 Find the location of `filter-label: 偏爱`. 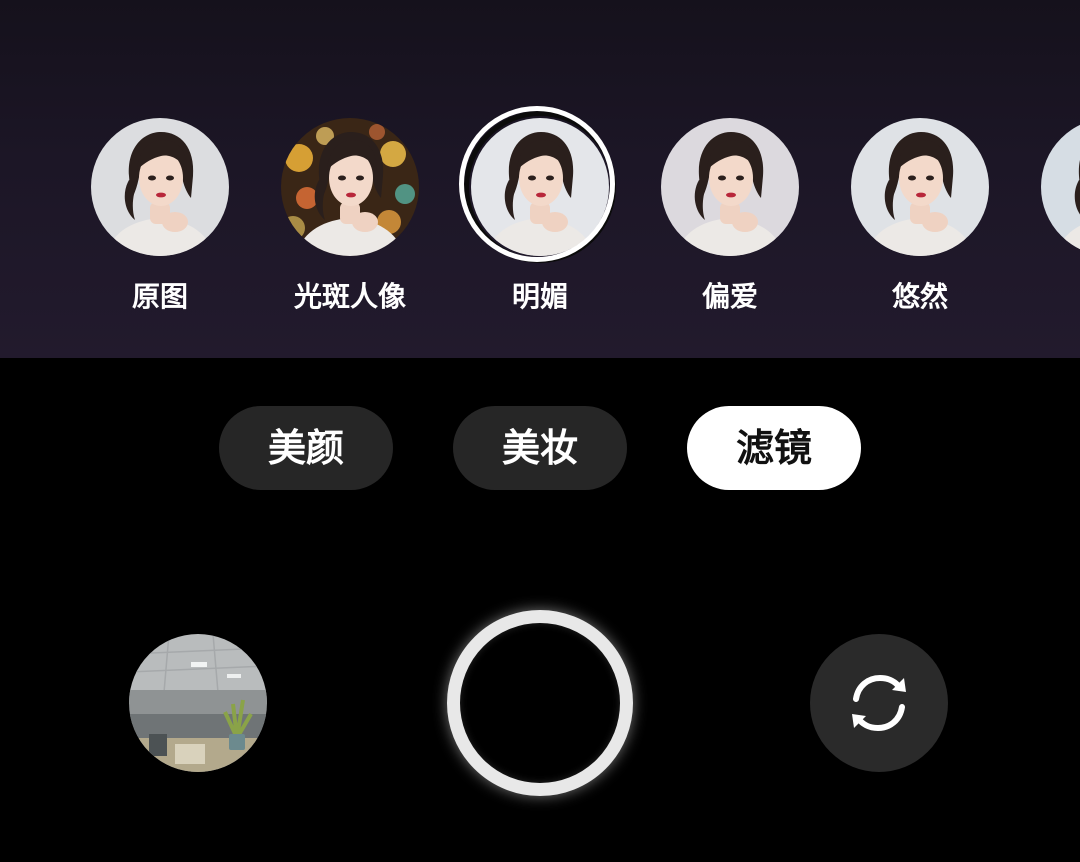

filter-label: 偏爱 is located at coordinates (729, 296).